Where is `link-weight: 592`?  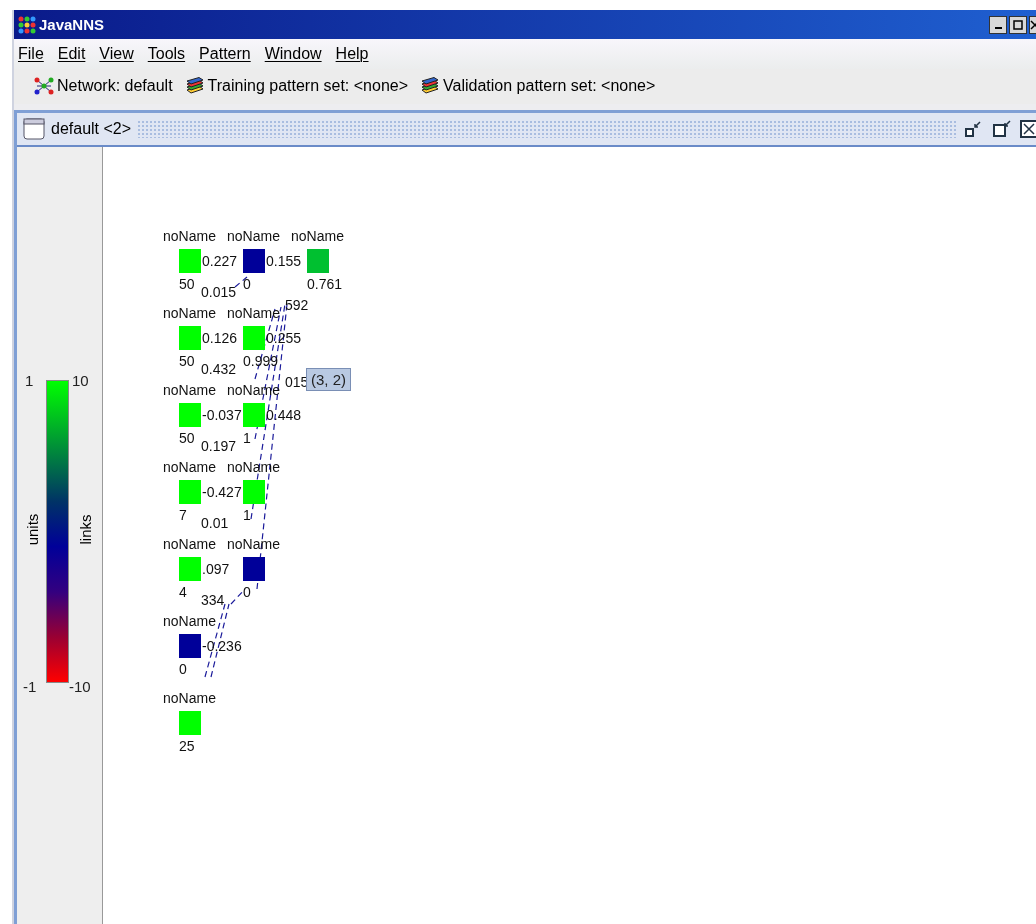
link-weight: 592 is located at coordinates (297, 305).